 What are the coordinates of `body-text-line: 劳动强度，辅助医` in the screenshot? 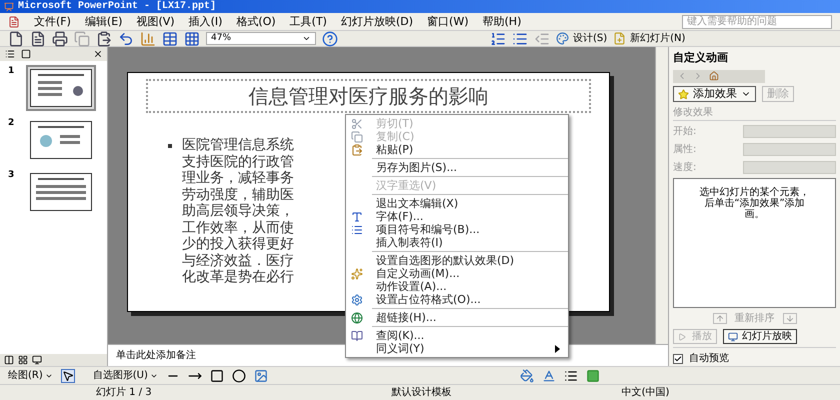 It's located at (238, 194).